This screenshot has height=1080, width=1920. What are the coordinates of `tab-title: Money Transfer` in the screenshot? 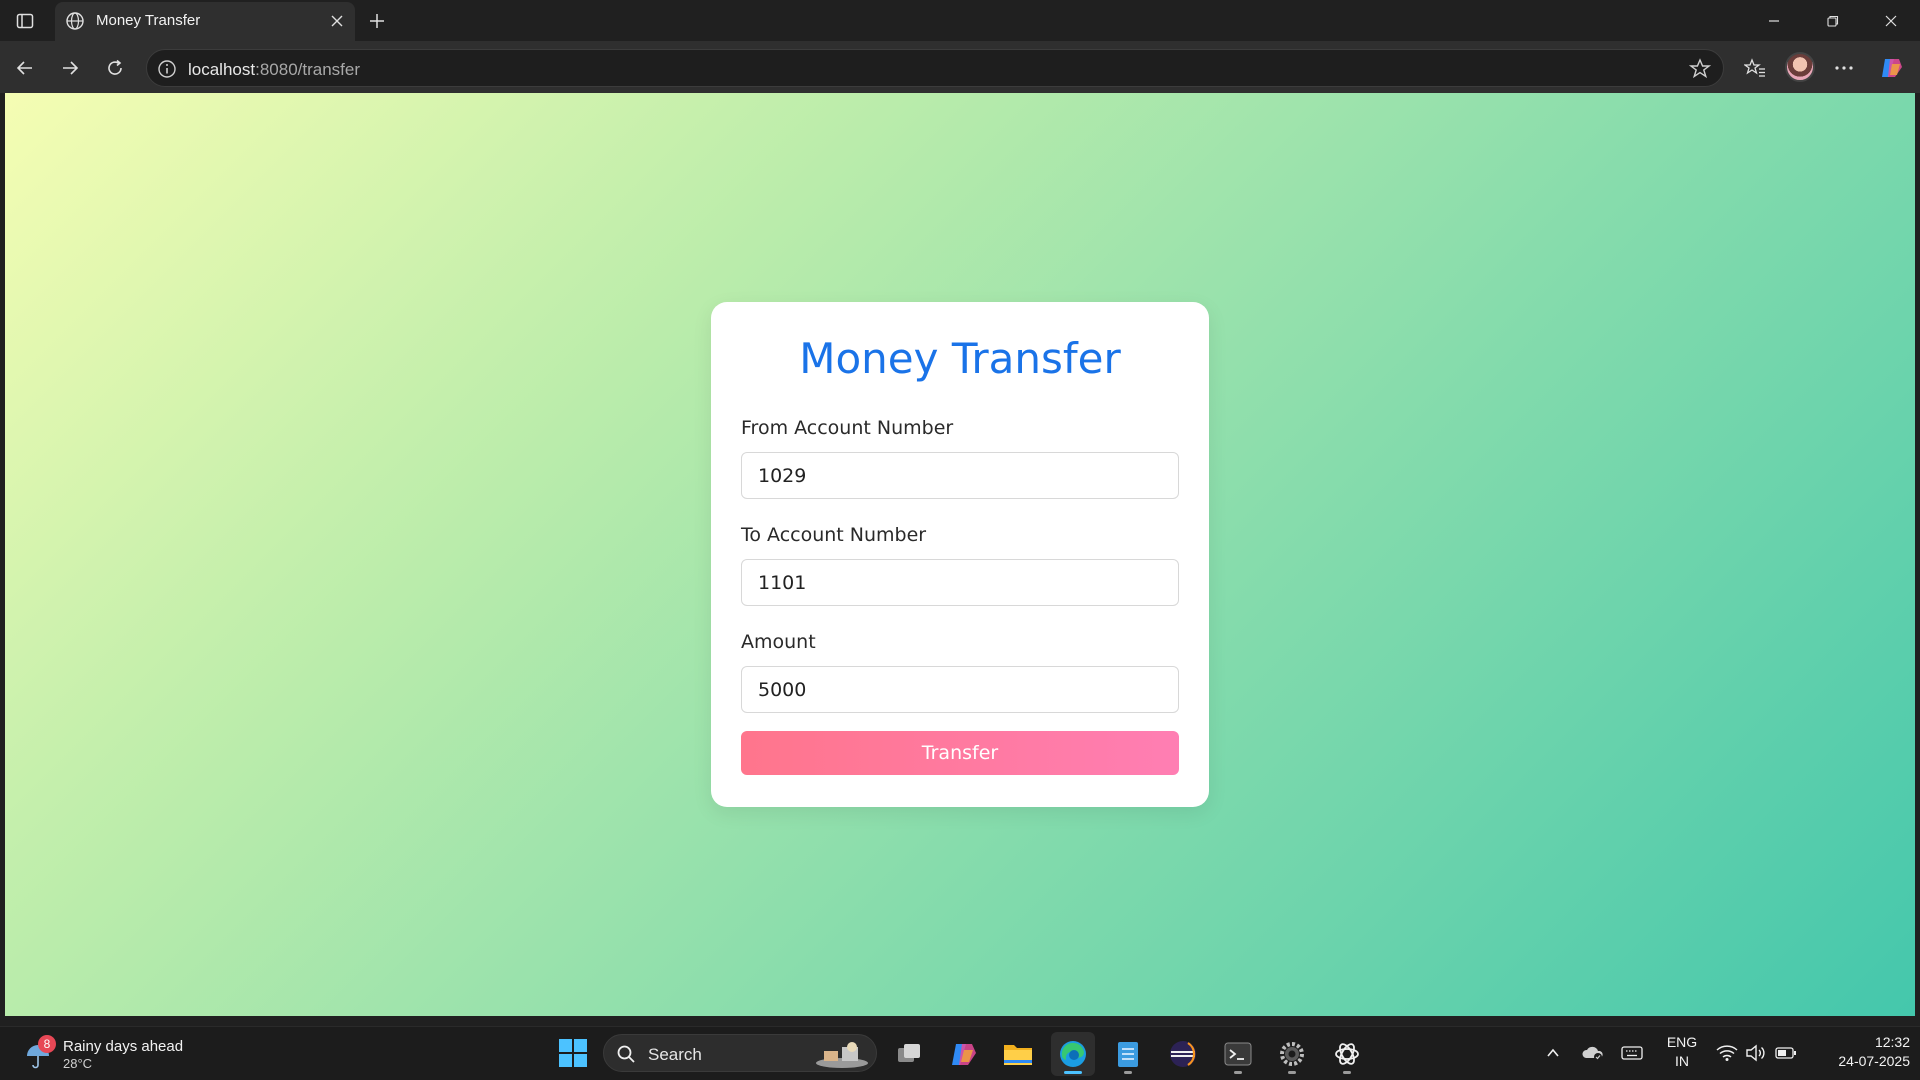 It's located at (148, 20).